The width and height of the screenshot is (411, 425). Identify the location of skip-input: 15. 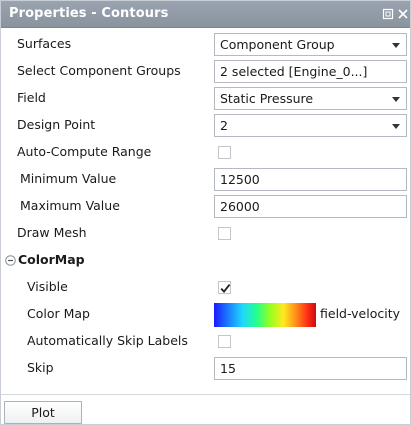
(310, 368).